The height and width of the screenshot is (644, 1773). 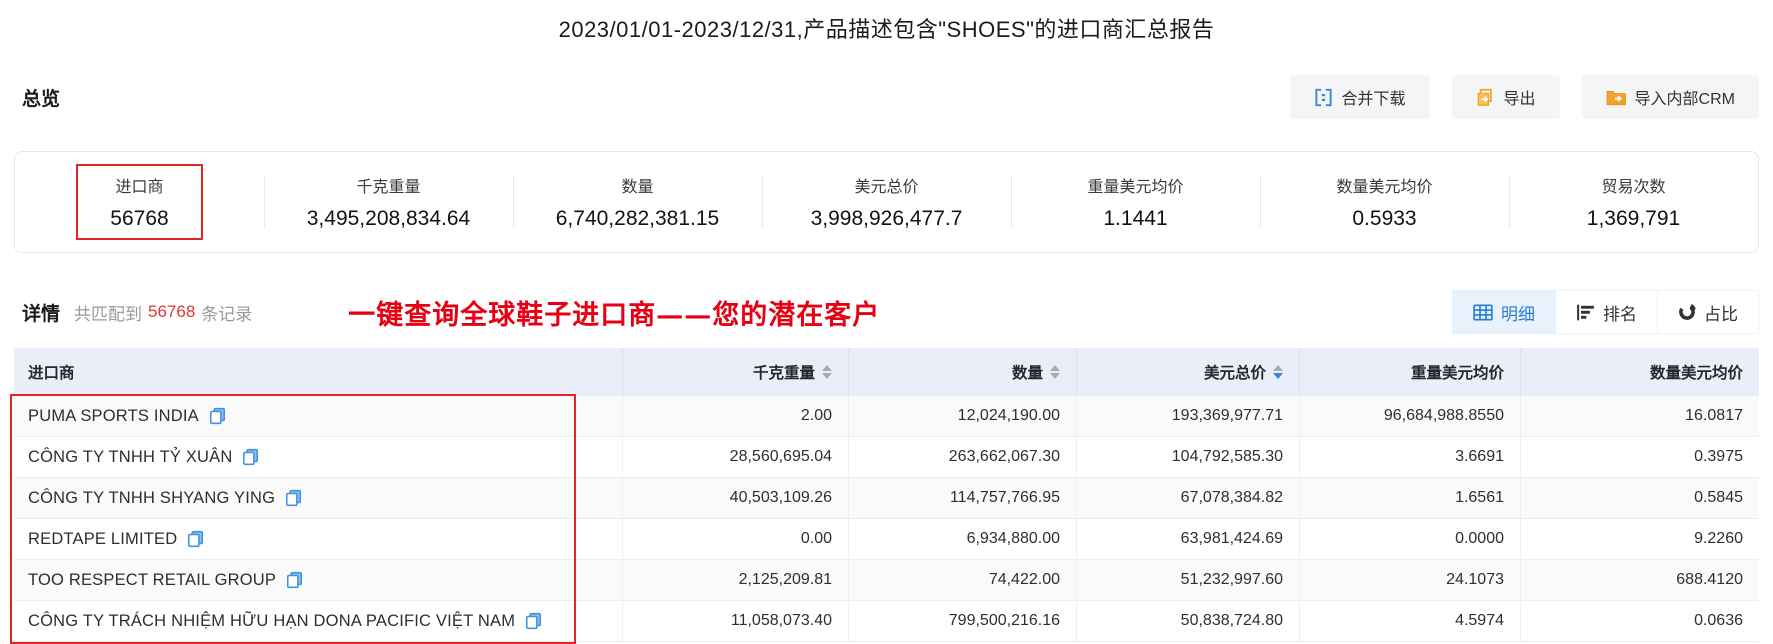 I want to click on stat-content: 进口商 56768, so click(x=140, y=202).